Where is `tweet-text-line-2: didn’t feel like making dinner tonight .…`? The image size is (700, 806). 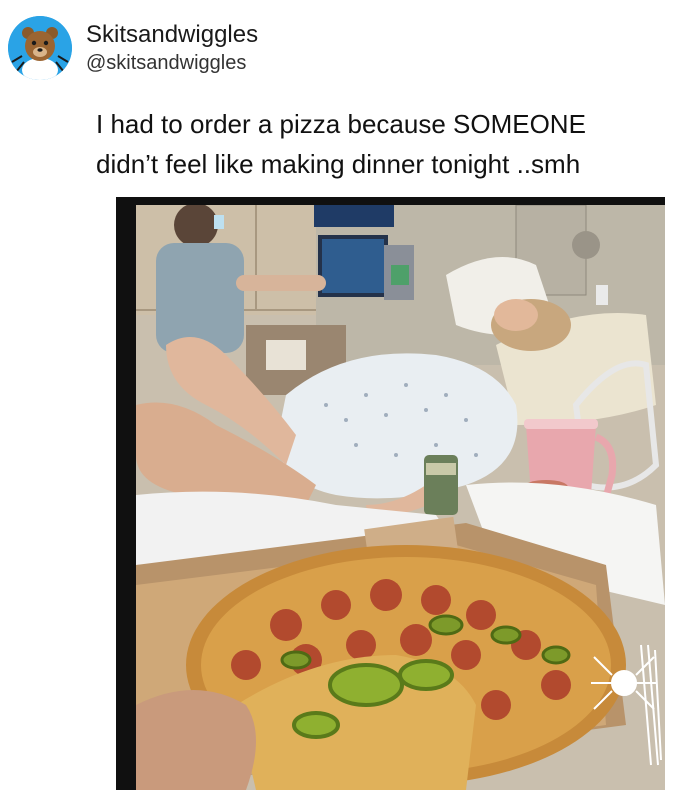 tweet-text-line-2: didn’t feel like making dinner tonight .… is located at coordinates (338, 164).